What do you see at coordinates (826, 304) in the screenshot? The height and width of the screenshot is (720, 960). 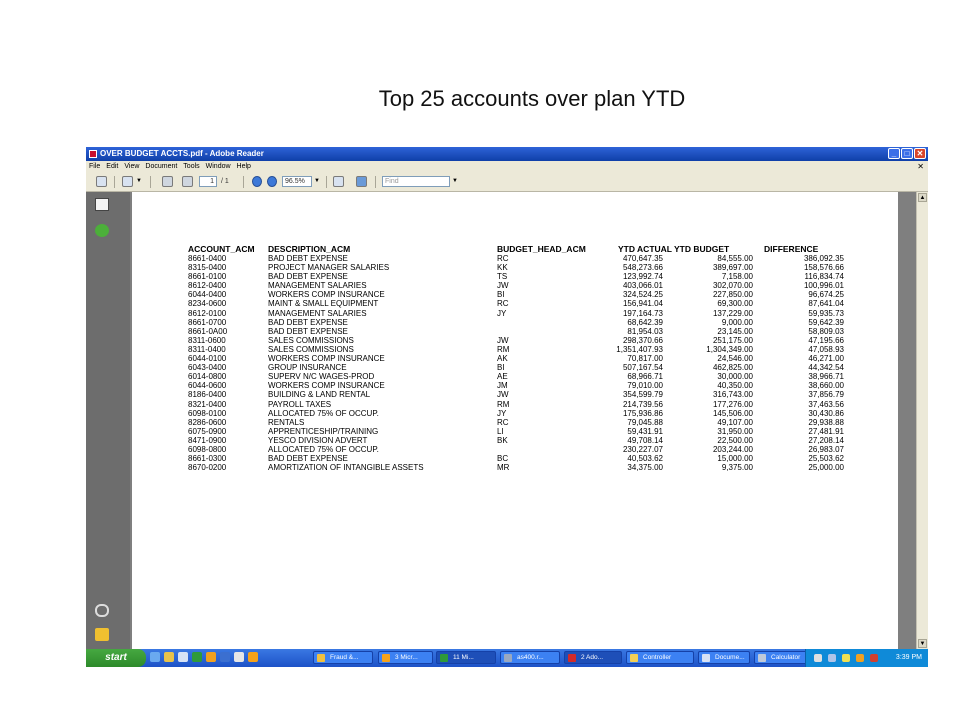 I see `cell-difference: 87,641.04` at bounding box center [826, 304].